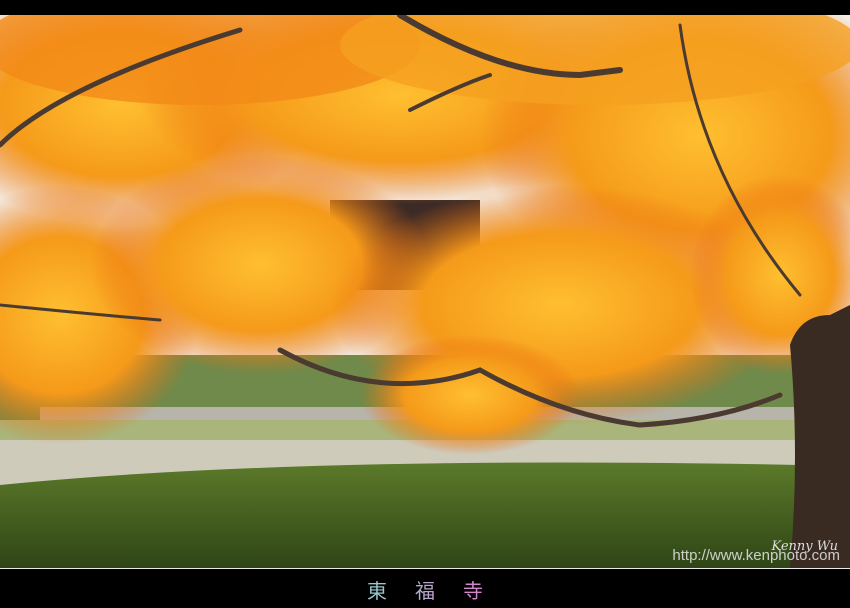  What do you see at coordinates (756, 555) in the screenshot?
I see `watermark-url: http://www.kenphoto.com` at bounding box center [756, 555].